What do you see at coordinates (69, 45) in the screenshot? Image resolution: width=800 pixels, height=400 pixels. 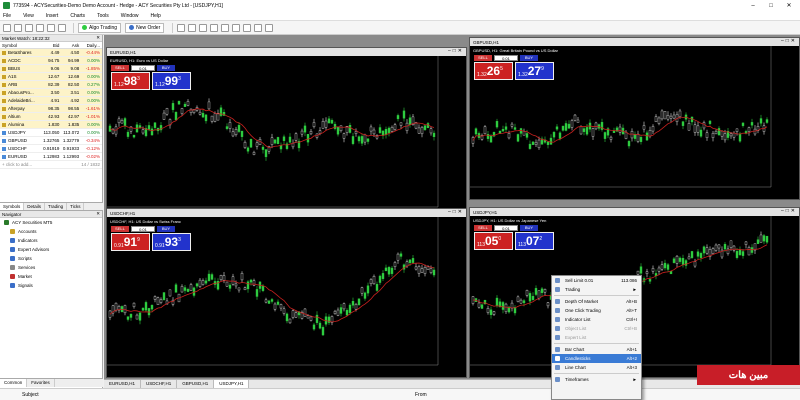 I see `column-ask: Ask` at bounding box center [69, 45].